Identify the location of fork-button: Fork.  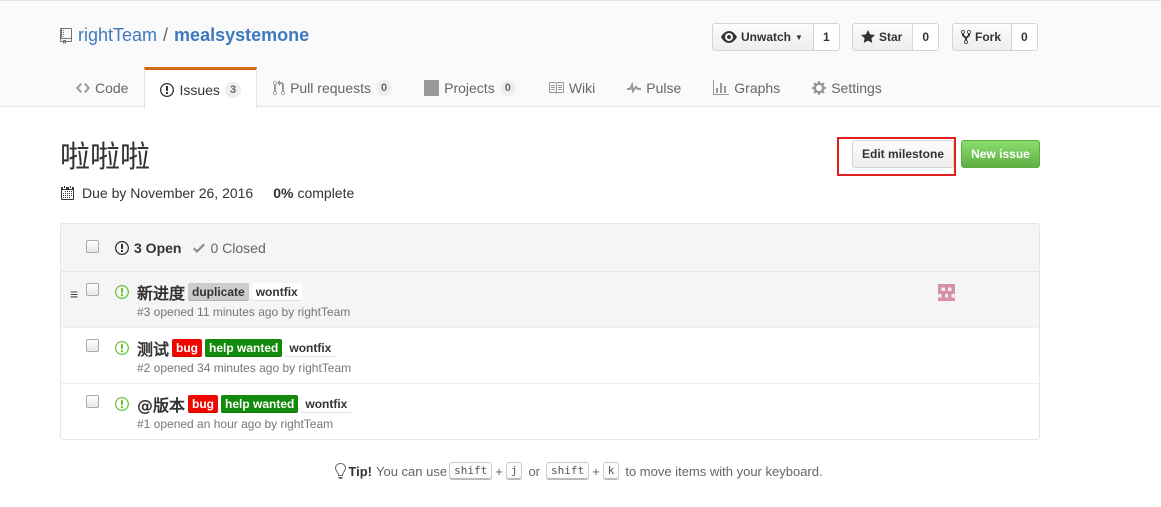
(983, 37).